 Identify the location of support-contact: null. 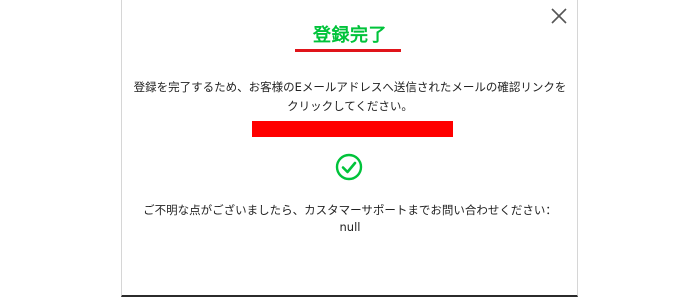
(350, 227).